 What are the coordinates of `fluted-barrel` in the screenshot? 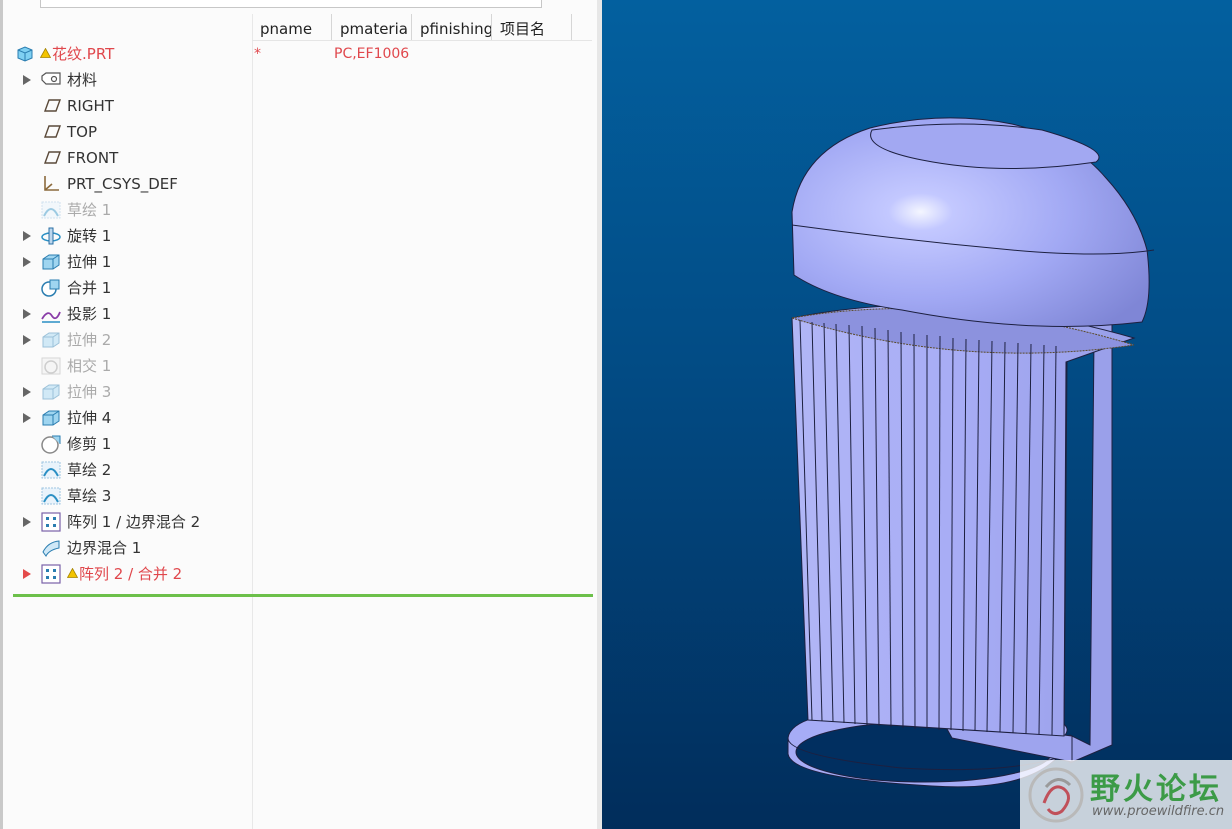 It's located at (963, 520).